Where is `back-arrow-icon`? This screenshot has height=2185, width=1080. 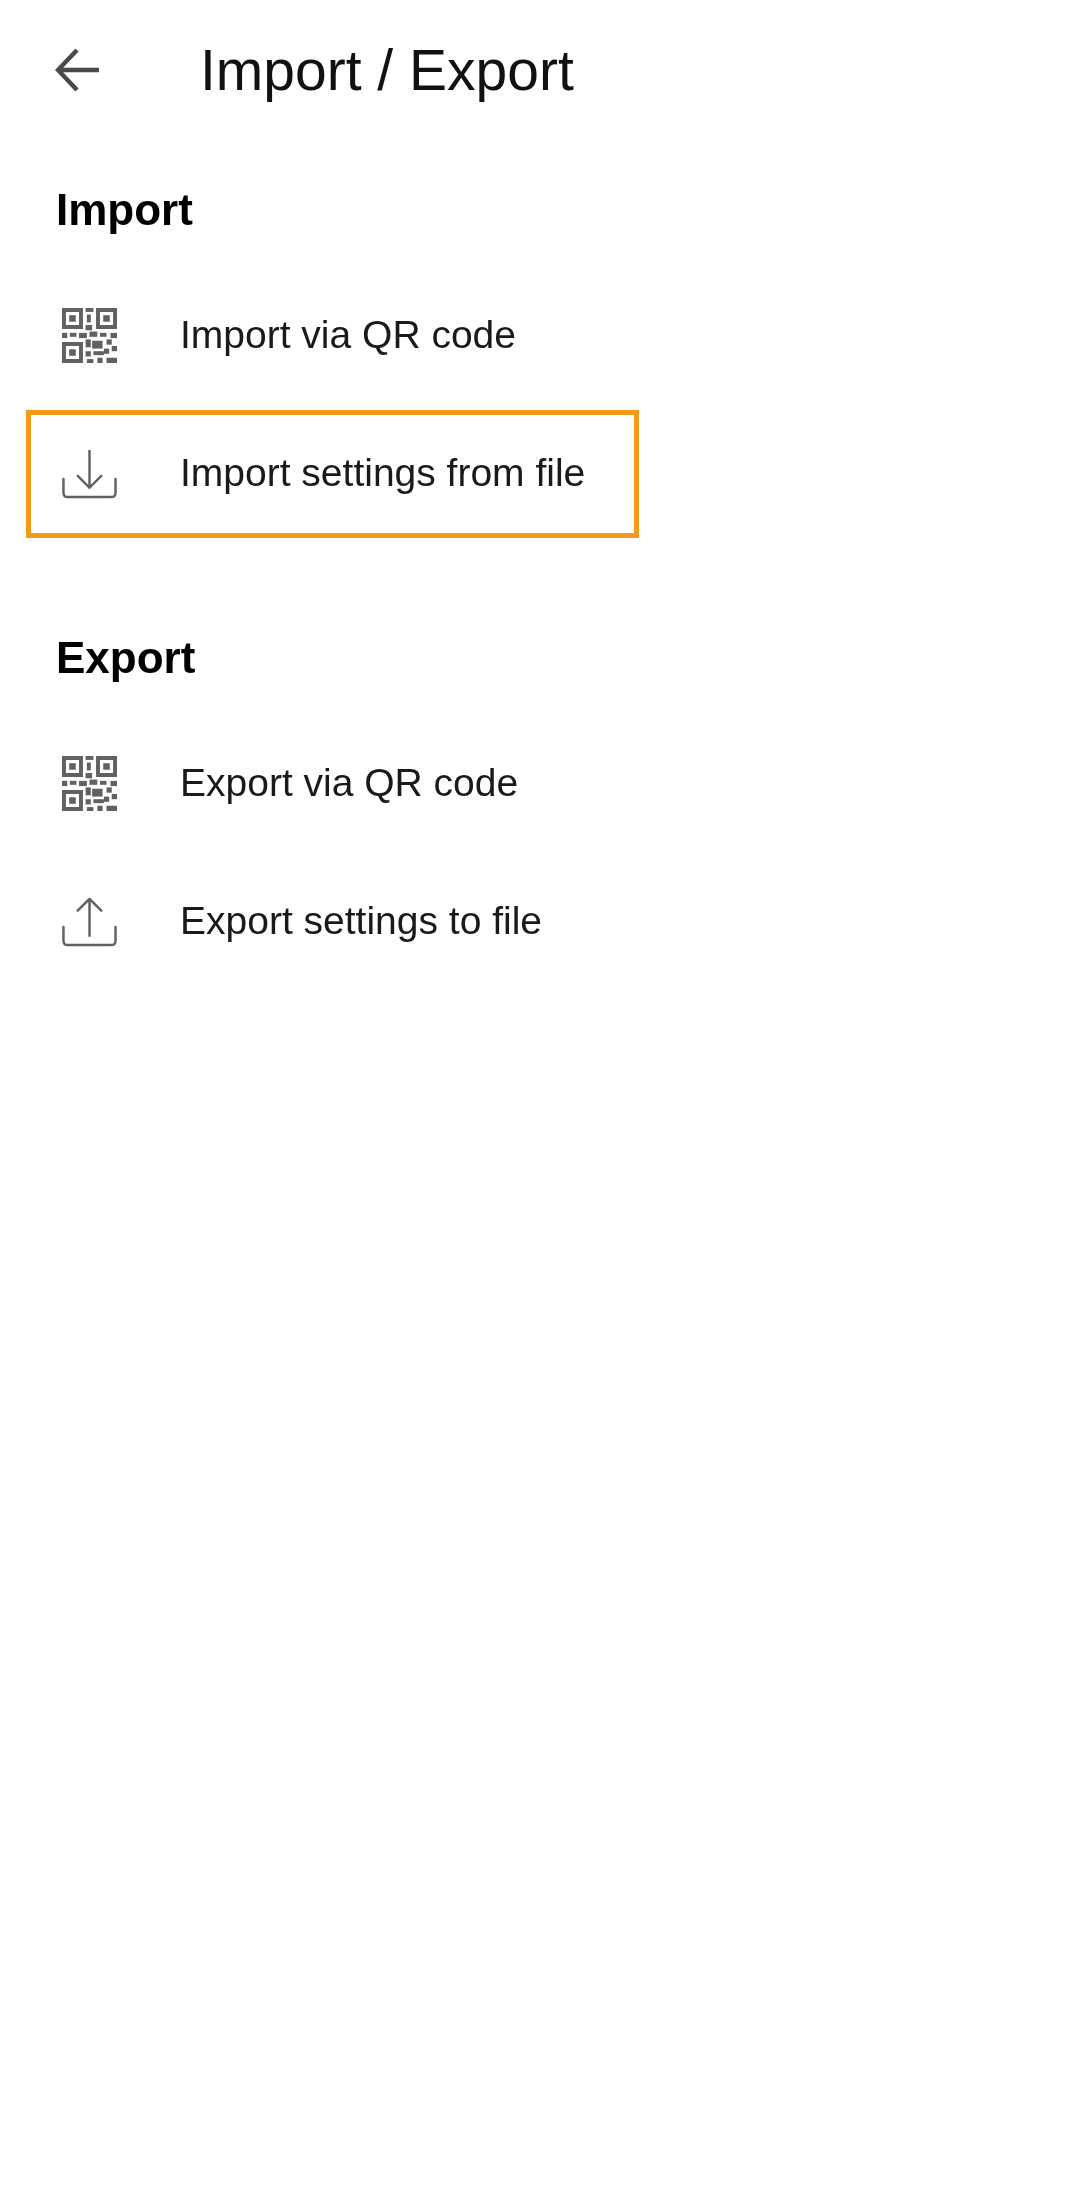 back-arrow-icon is located at coordinates (77, 70).